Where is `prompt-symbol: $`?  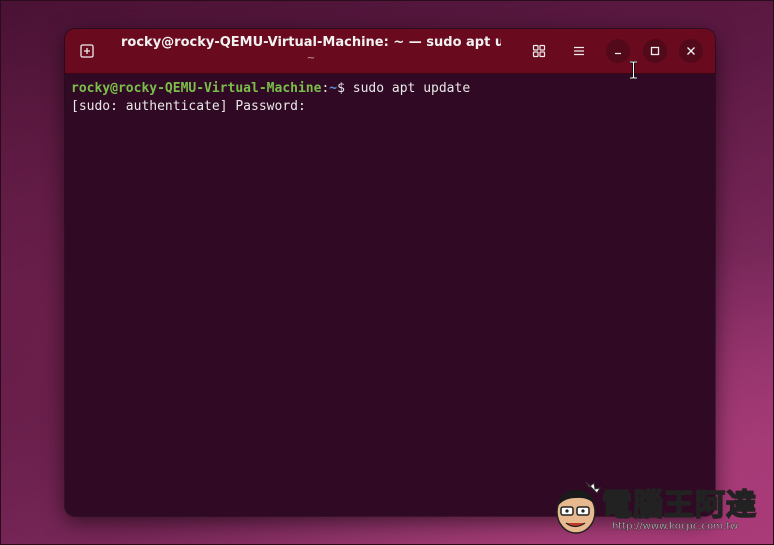
prompt-symbol: $ is located at coordinates (345, 88).